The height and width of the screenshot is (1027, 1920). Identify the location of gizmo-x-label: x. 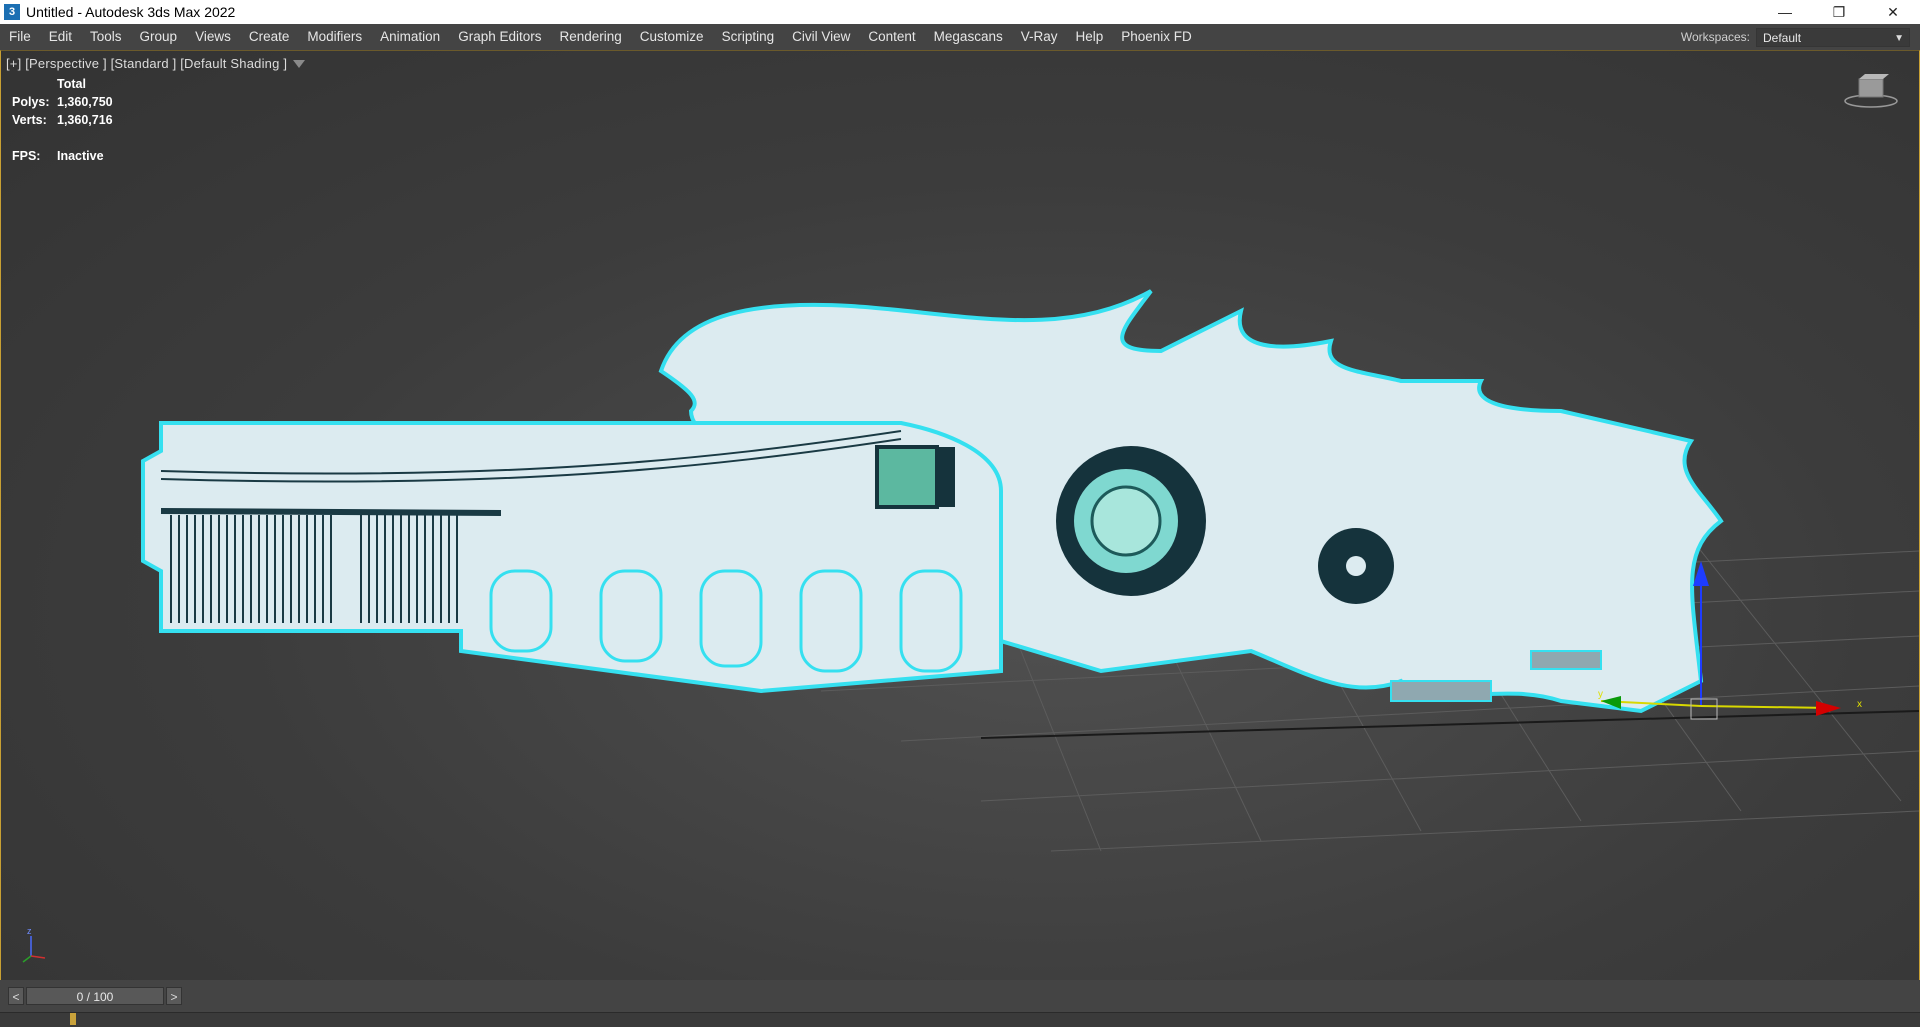
(1859, 704).